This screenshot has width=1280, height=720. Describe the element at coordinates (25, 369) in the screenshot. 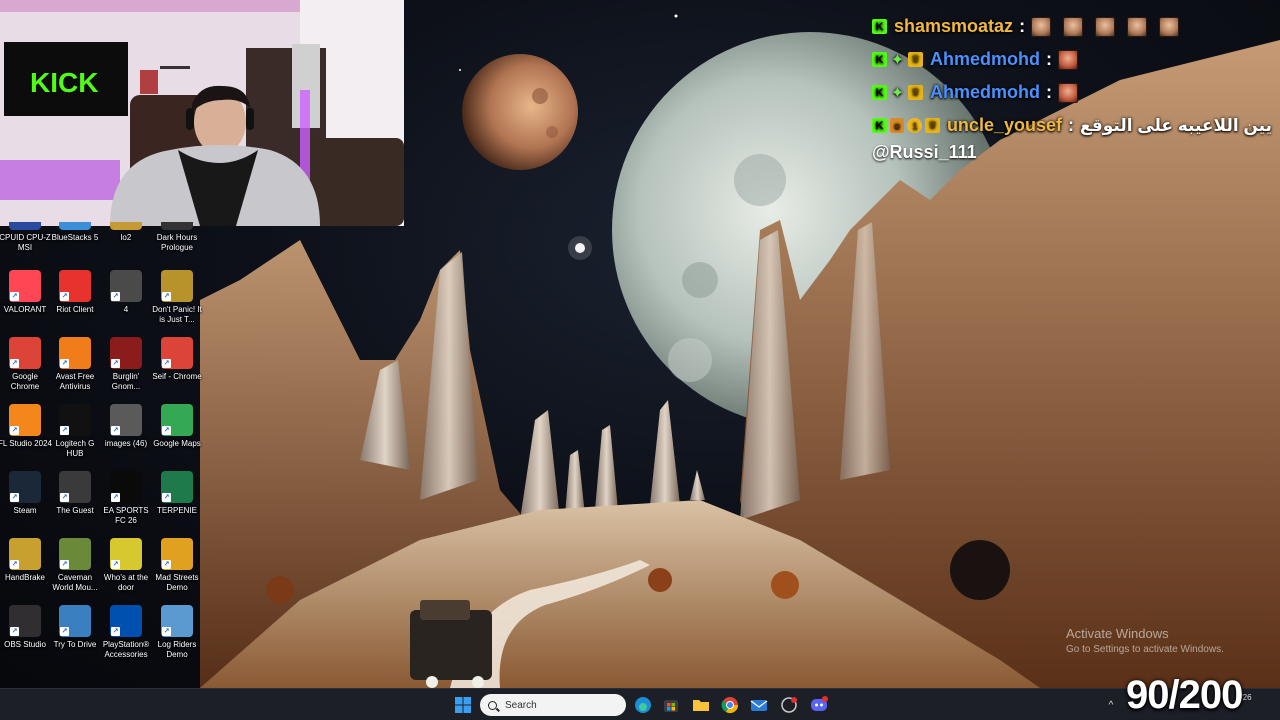

I see `desktop-icon-chrome: ↗ Google Chrome` at that location.